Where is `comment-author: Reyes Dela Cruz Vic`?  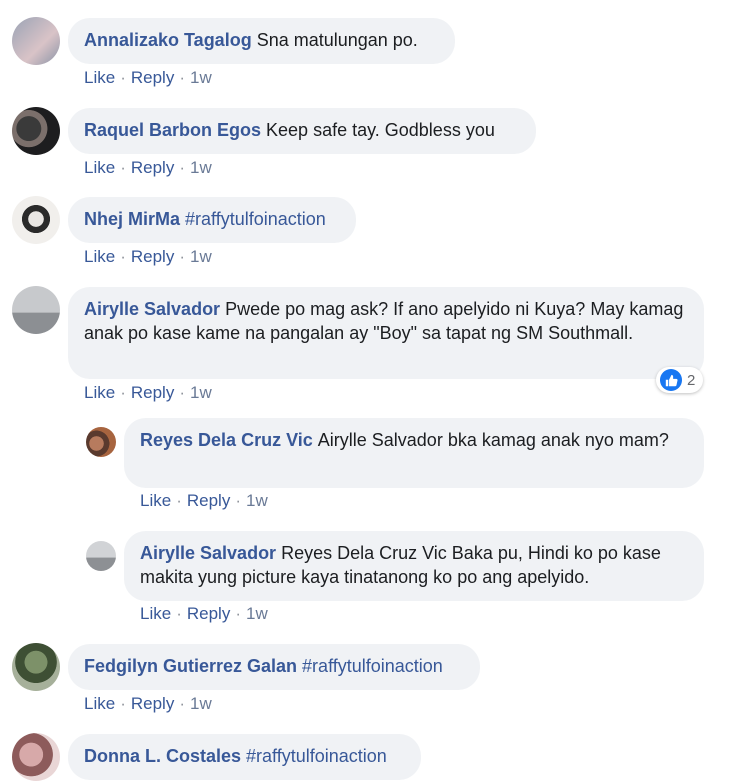
comment-author: Reyes Dela Cruz Vic is located at coordinates (226, 440).